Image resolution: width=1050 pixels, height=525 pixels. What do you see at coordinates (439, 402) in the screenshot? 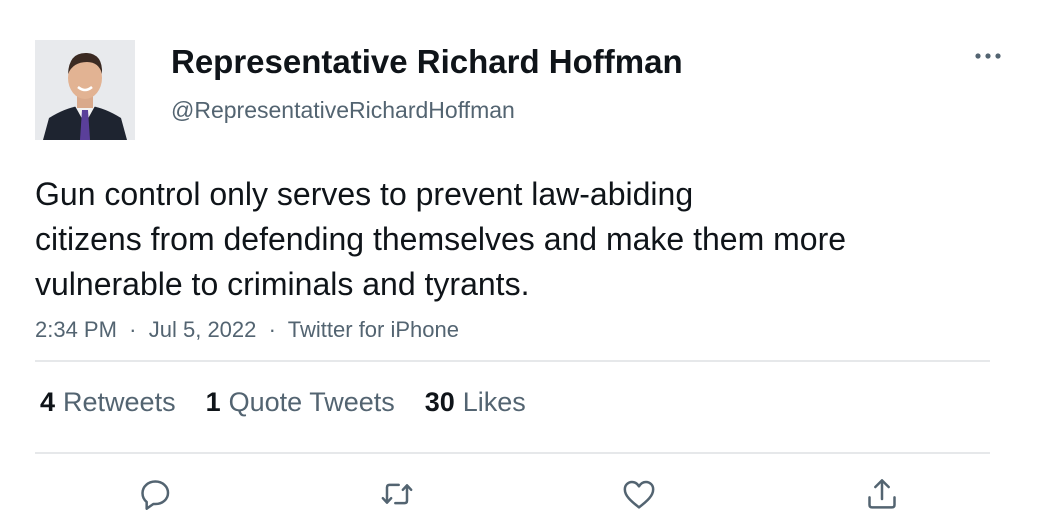
I see `likes-count: 30` at bounding box center [439, 402].